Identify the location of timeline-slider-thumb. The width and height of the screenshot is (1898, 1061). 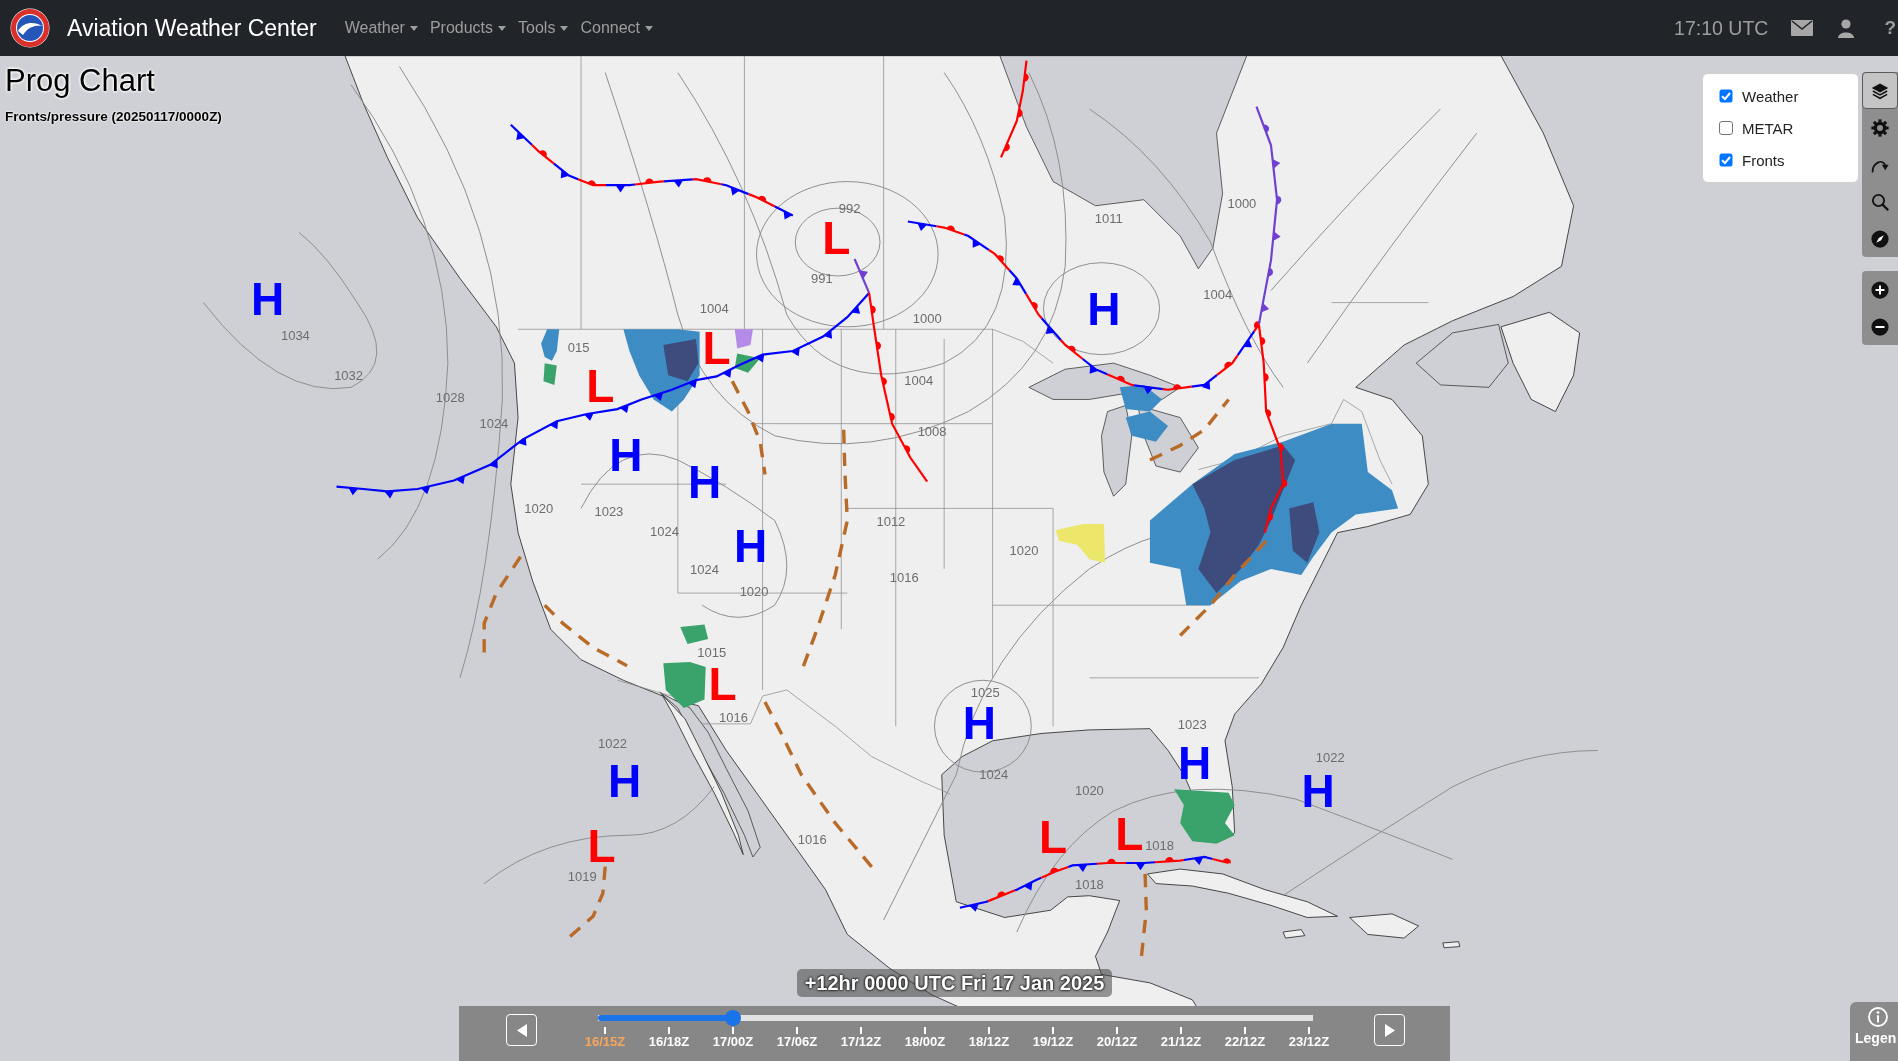
(733, 1018).